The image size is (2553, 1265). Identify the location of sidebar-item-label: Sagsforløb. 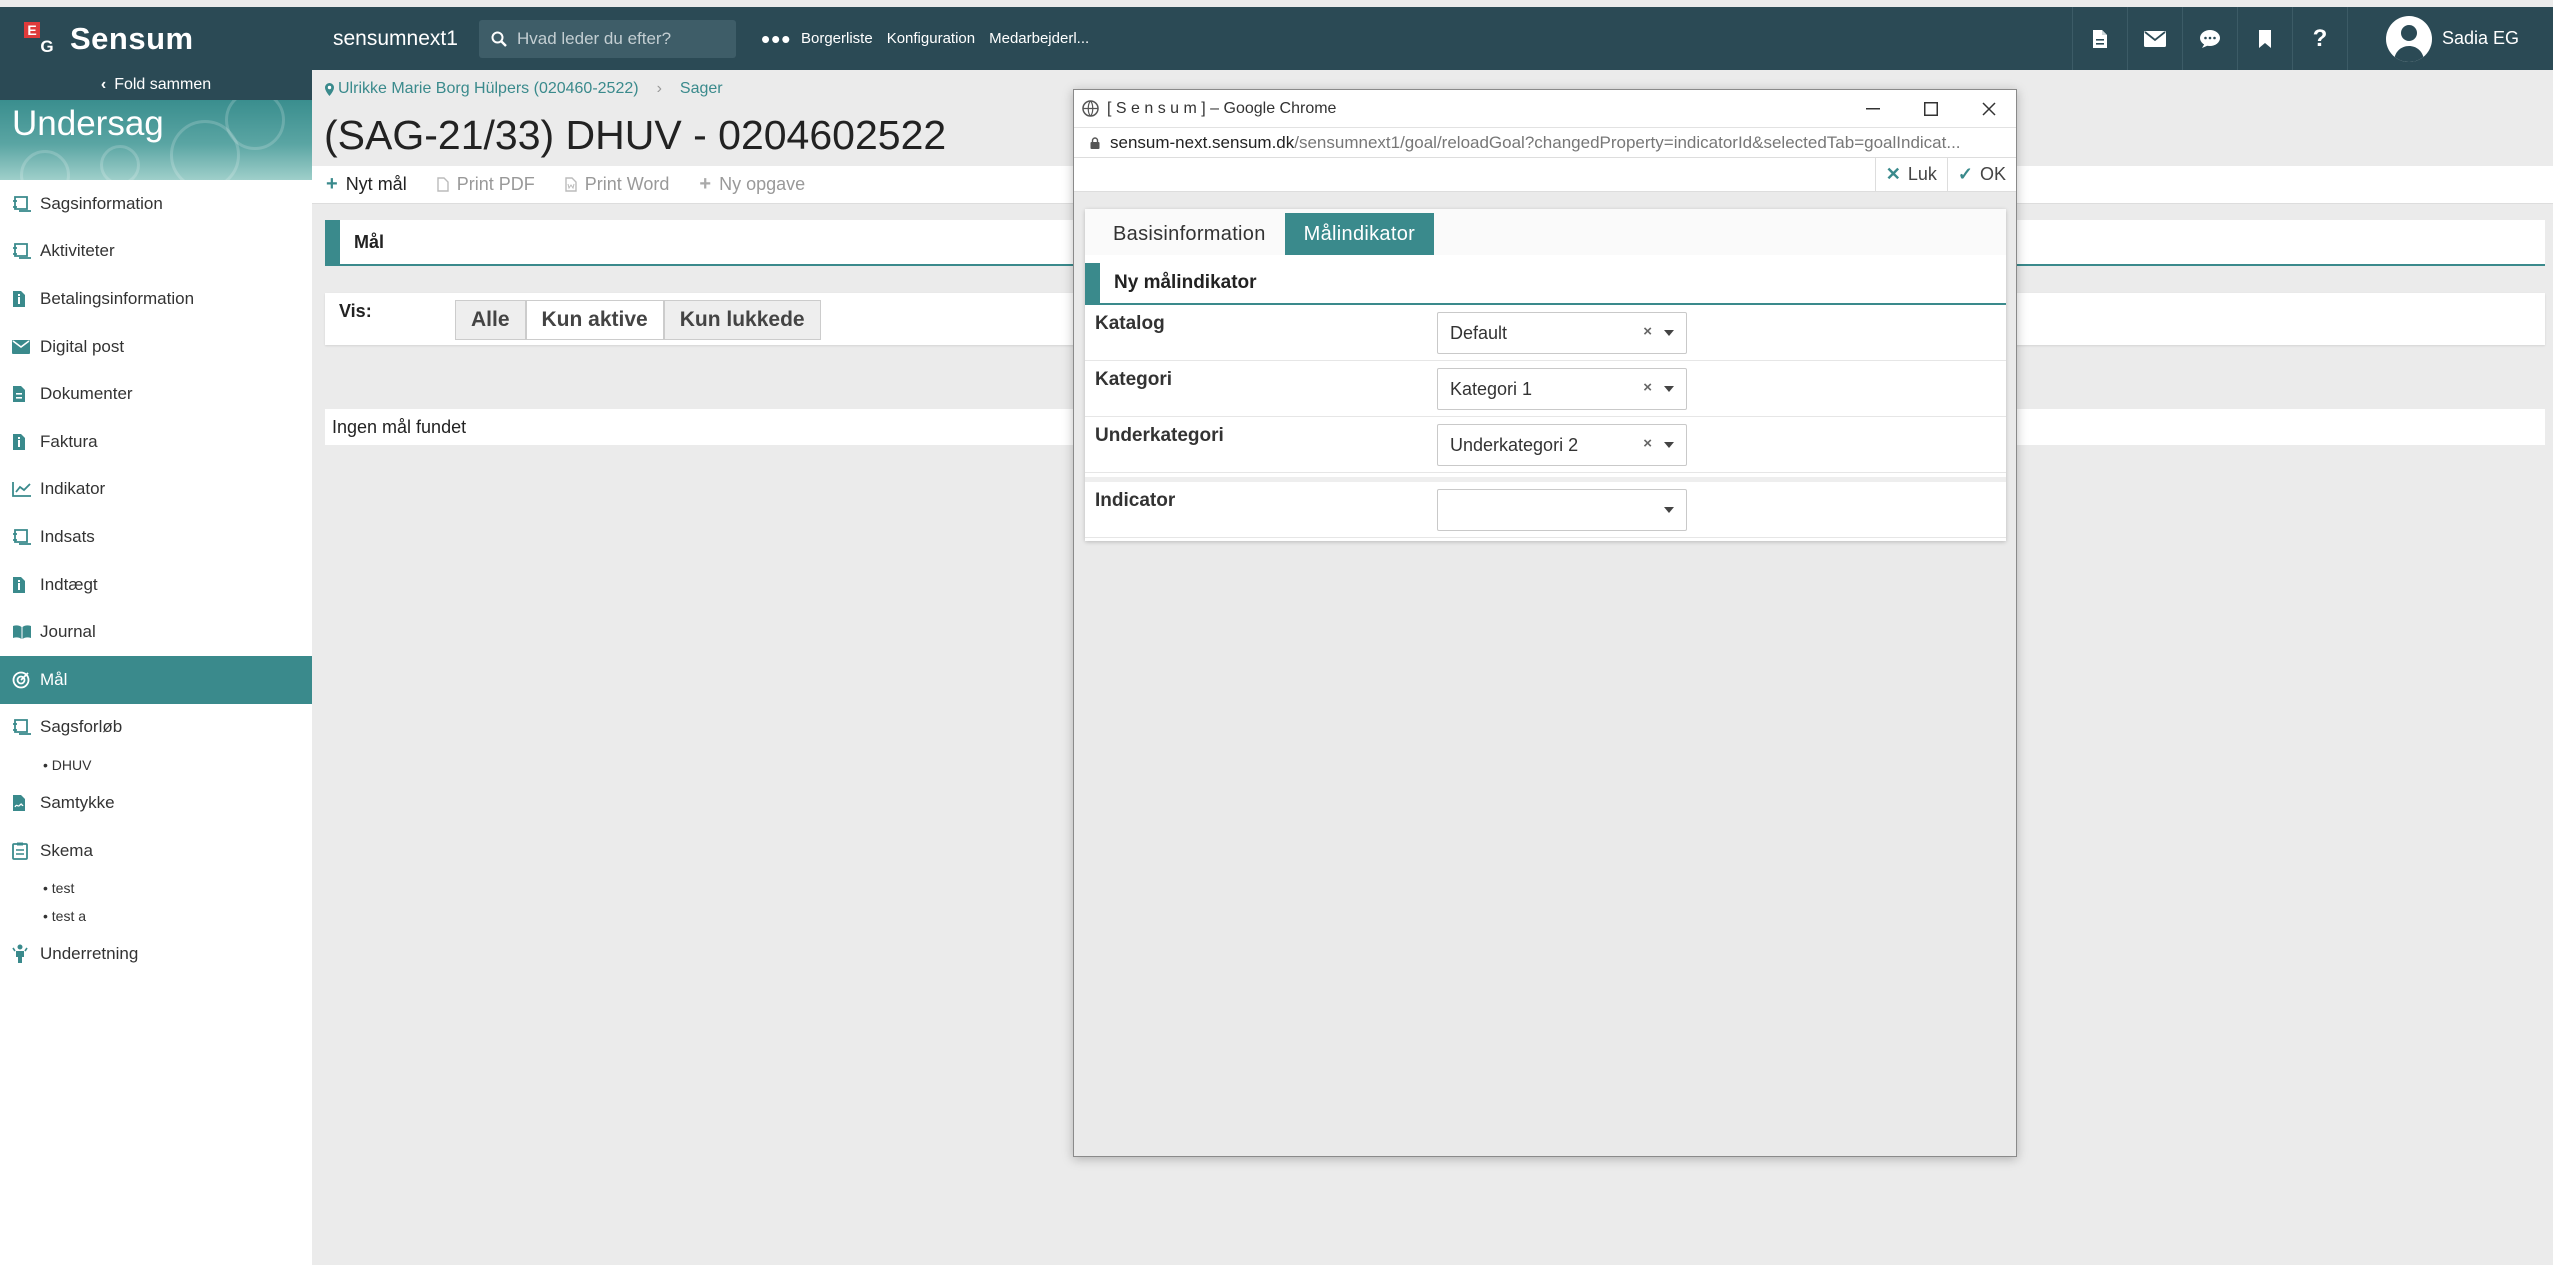
(81, 727).